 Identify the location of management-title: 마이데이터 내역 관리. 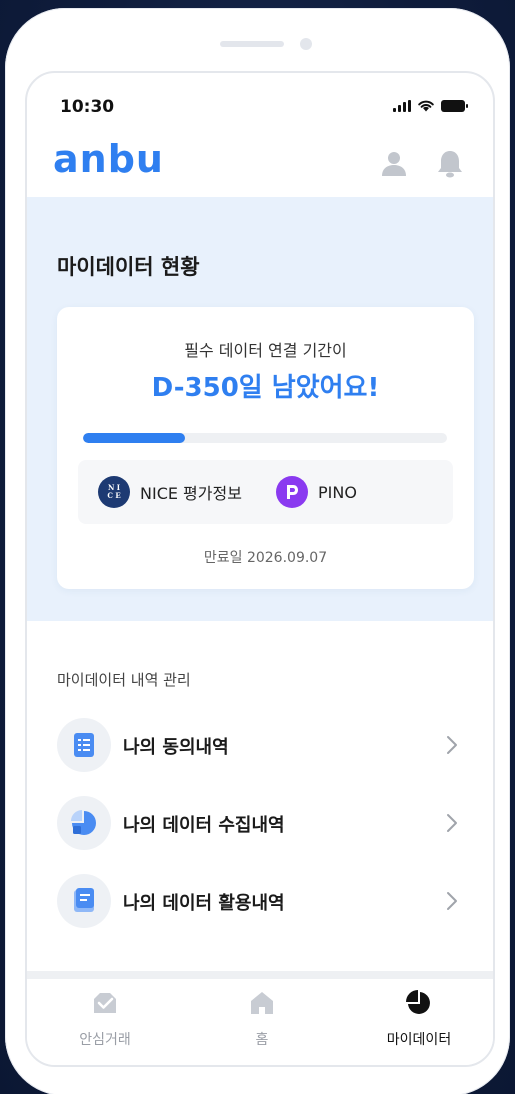
(124, 680).